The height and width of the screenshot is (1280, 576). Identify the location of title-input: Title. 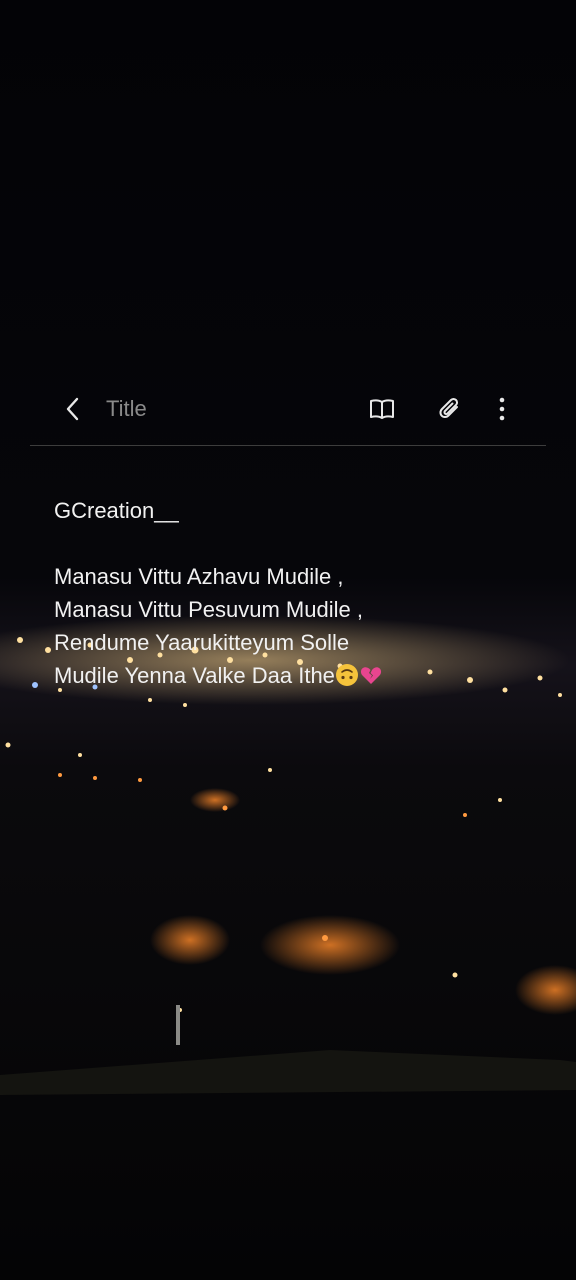
(216, 409).